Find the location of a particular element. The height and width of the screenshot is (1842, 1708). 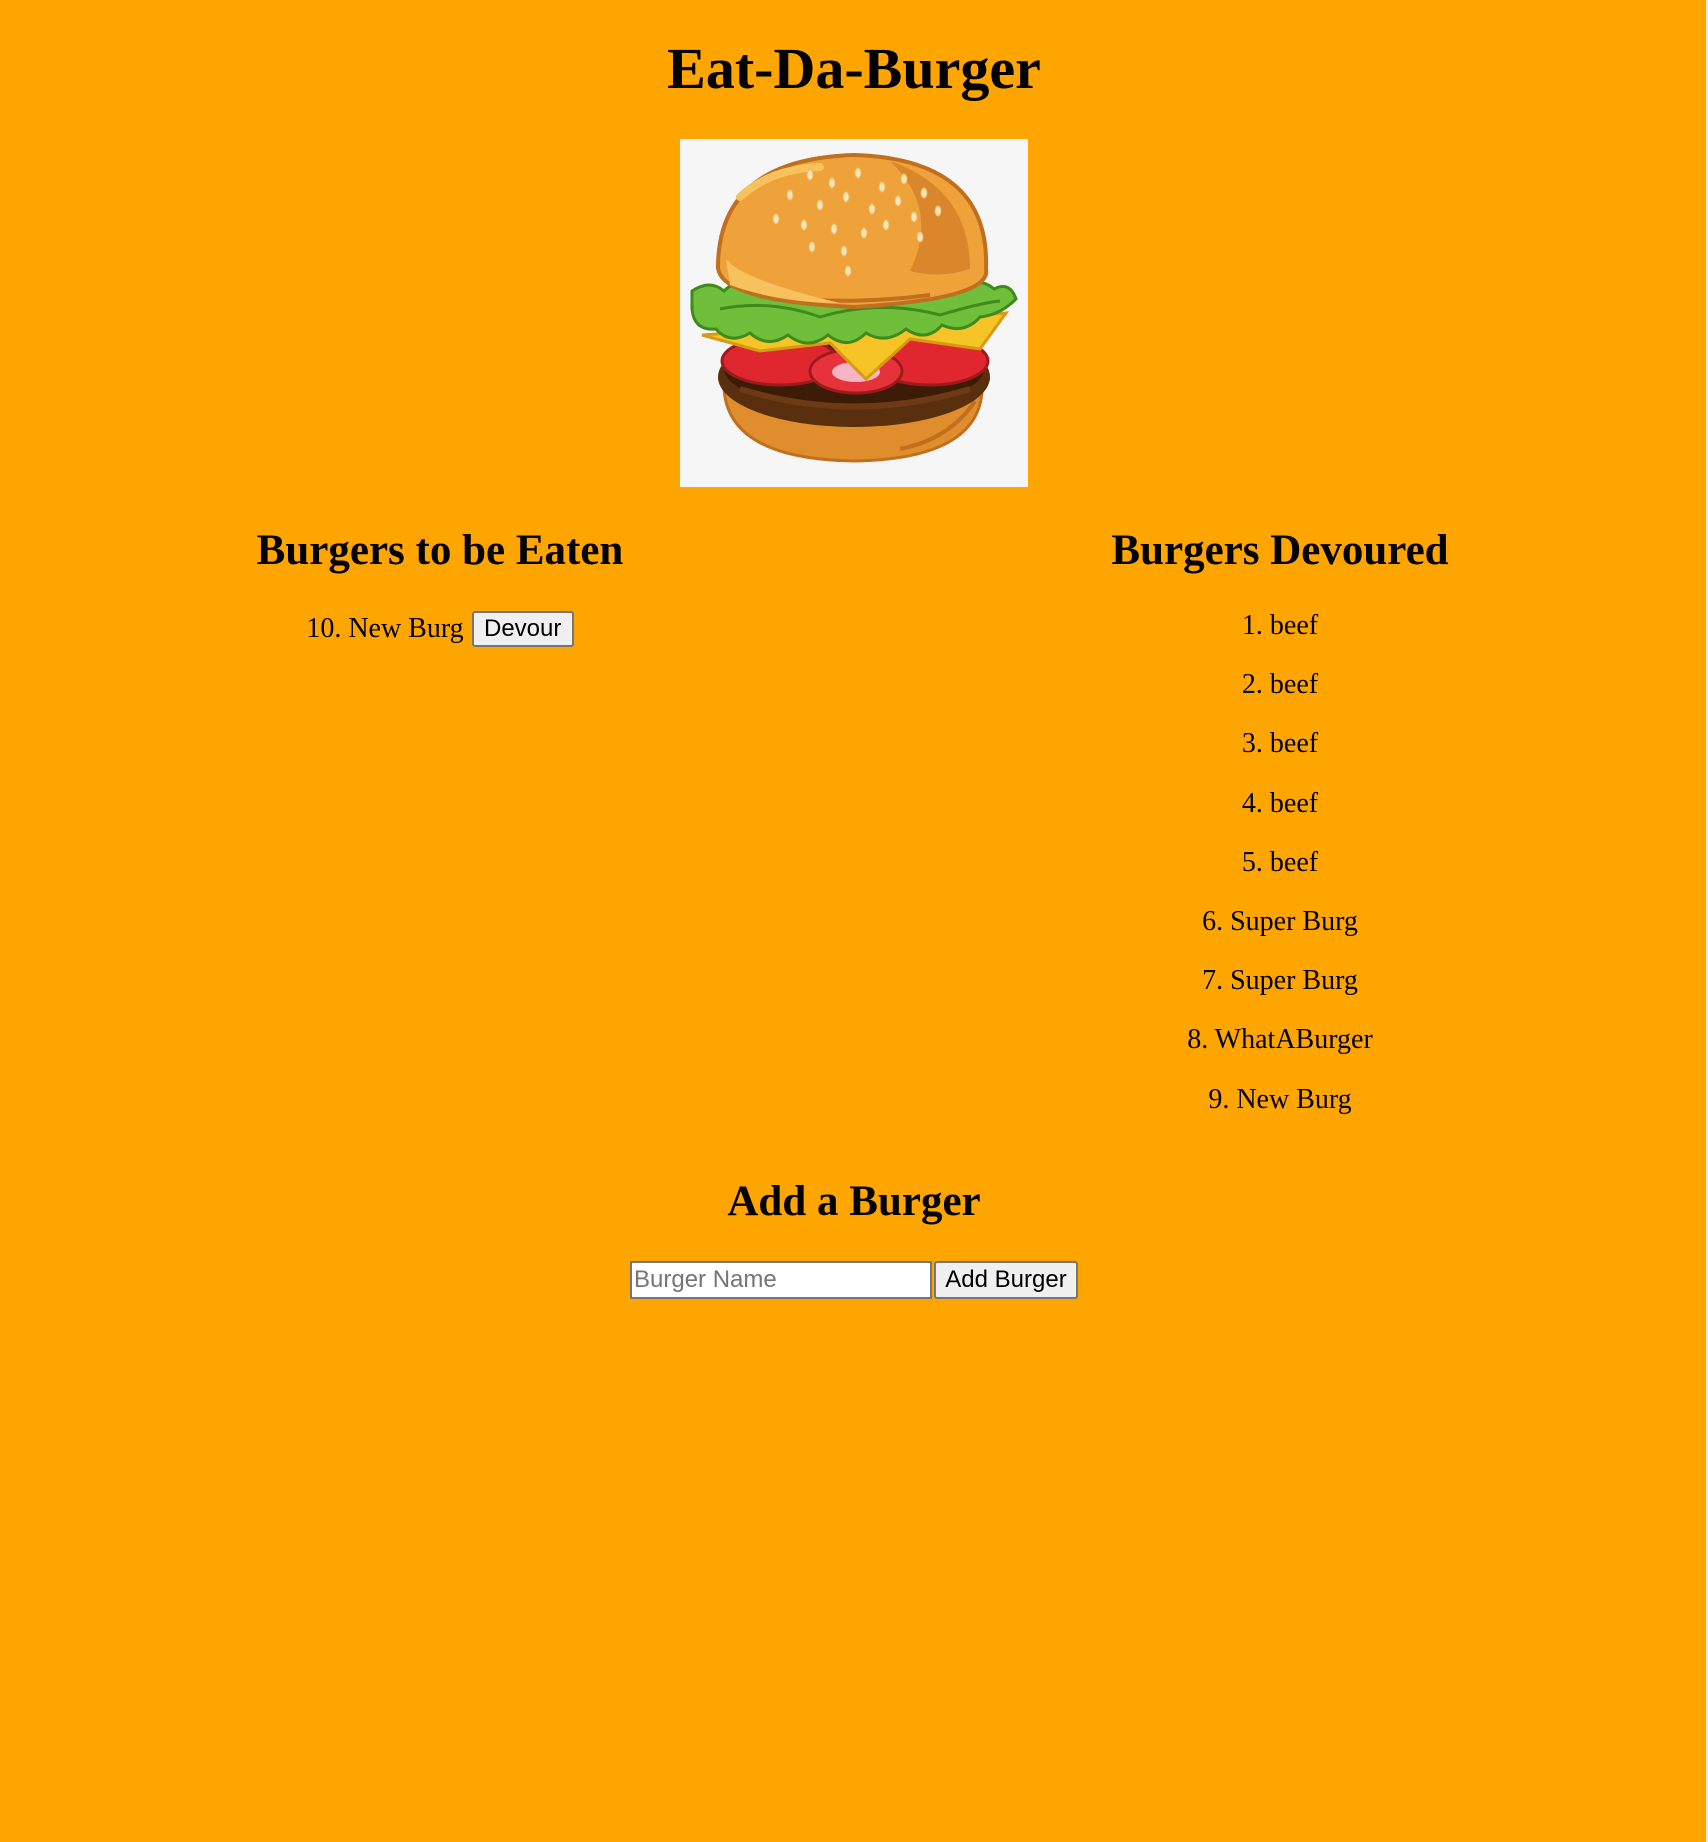

list-item: 1. beef is located at coordinates (1280, 625).